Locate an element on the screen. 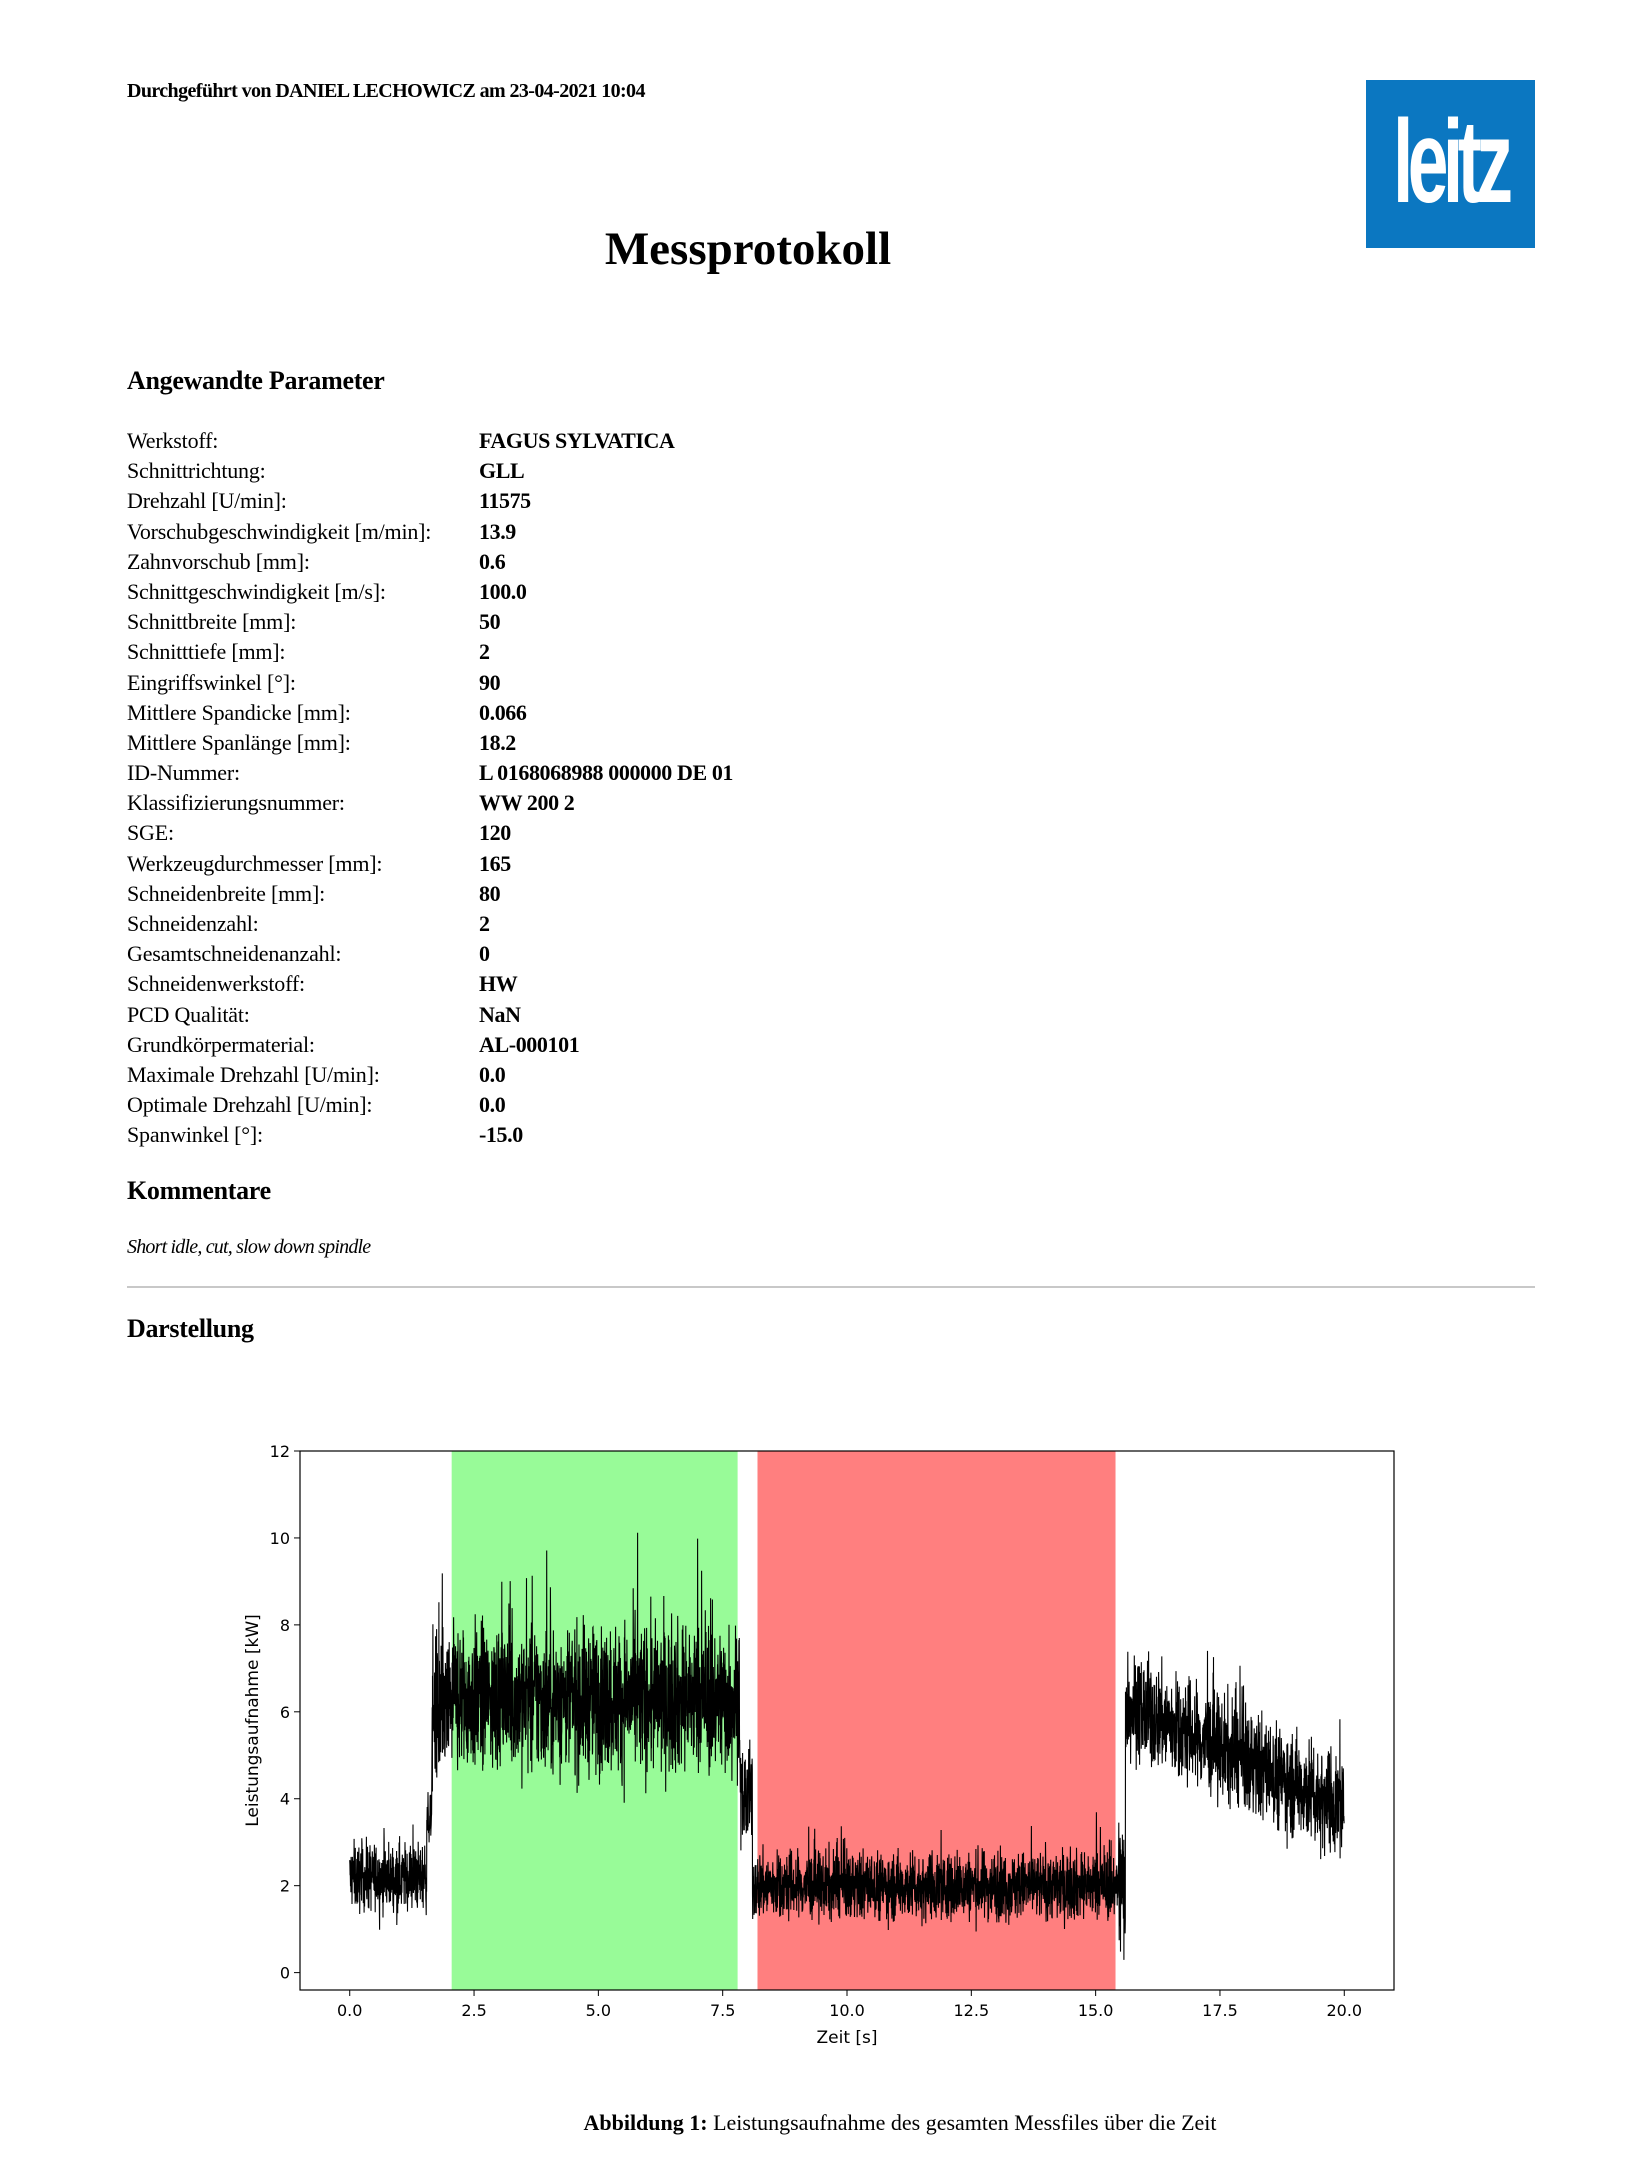 The height and width of the screenshot is (2160, 1652). parameter-value: 90 is located at coordinates (490, 682).